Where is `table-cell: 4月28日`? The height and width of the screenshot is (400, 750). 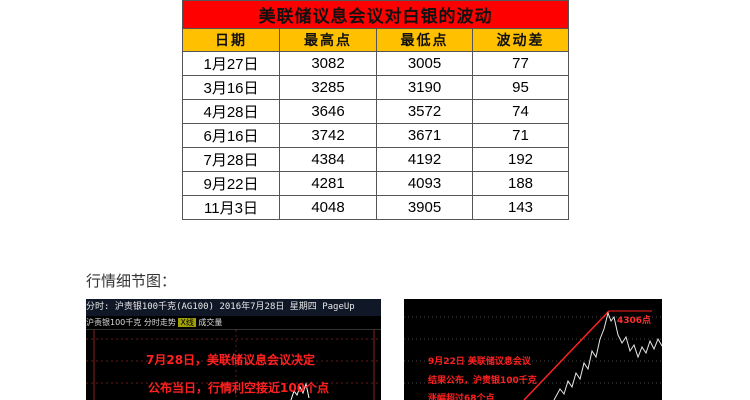
table-cell: 4月28日 is located at coordinates (231, 111).